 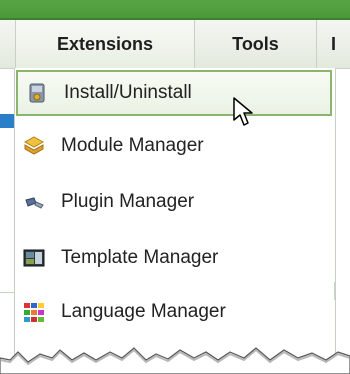 I want to click on menu-item-label: Plugin Manager, so click(x=128, y=201).